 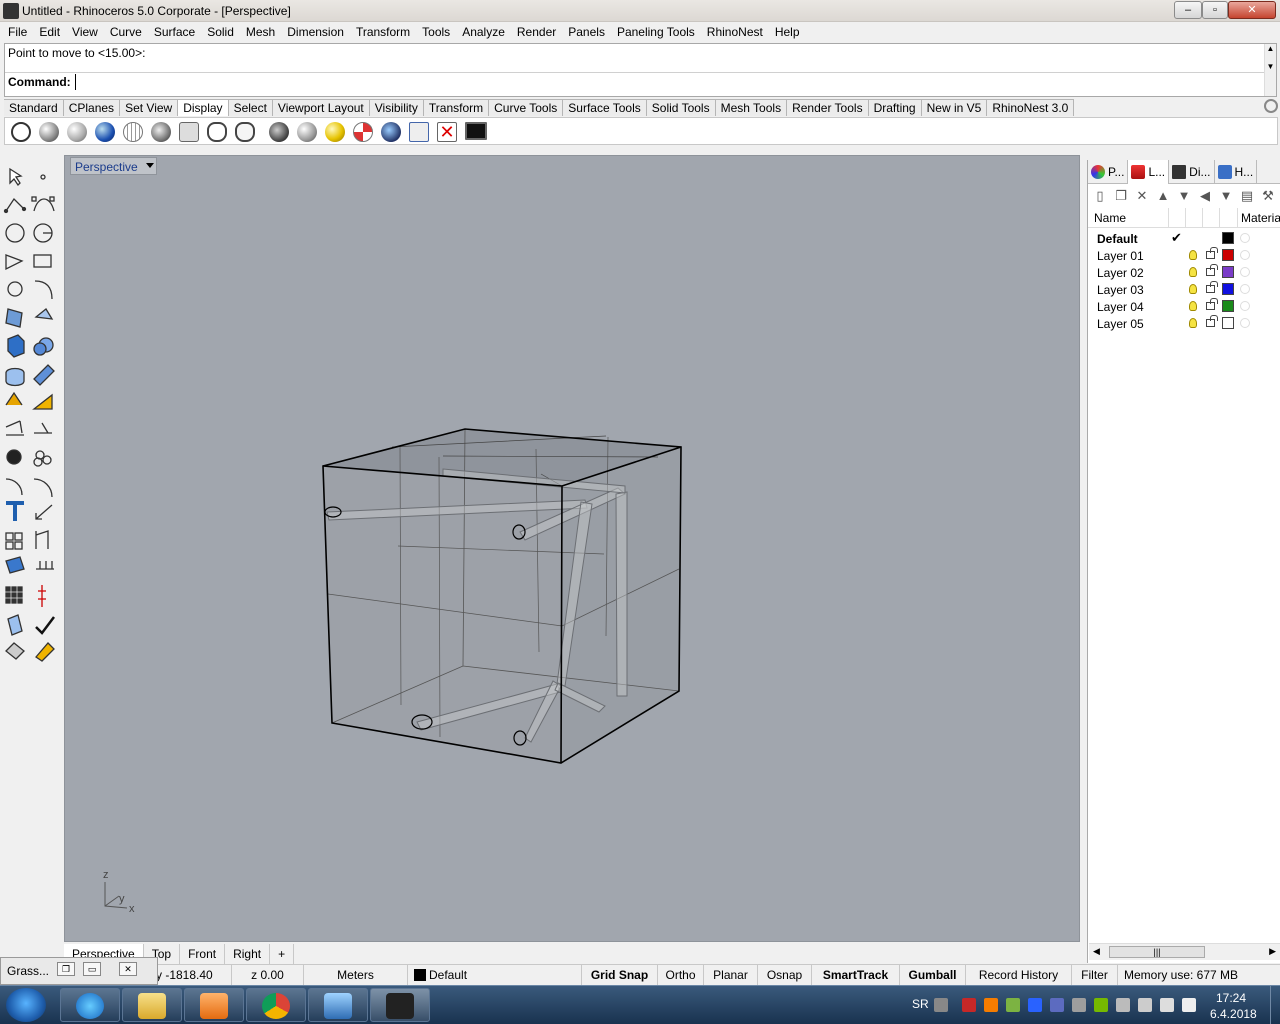 What do you see at coordinates (92, 969) in the screenshot?
I see `maximize-icon: ▭` at bounding box center [92, 969].